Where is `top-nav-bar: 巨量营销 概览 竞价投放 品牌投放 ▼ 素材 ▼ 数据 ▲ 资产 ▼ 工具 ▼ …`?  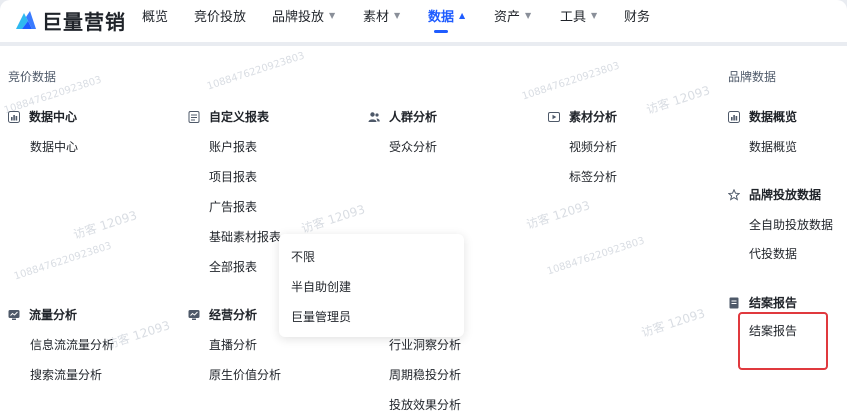
top-nav-bar: 巨量营销 概览 竞价投放 品牌投放 ▼ 素材 ▼ 数据 ▲ 资产 ▼ 工具 ▼ … is located at coordinates (423, 21).